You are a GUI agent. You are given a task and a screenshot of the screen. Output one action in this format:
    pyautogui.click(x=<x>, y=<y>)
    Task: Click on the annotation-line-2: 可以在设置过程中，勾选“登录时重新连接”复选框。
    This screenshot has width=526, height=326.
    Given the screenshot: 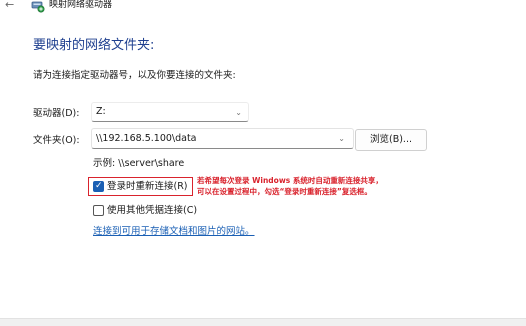 What is the action you would take?
    pyautogui.click(x=284, y=191)
    